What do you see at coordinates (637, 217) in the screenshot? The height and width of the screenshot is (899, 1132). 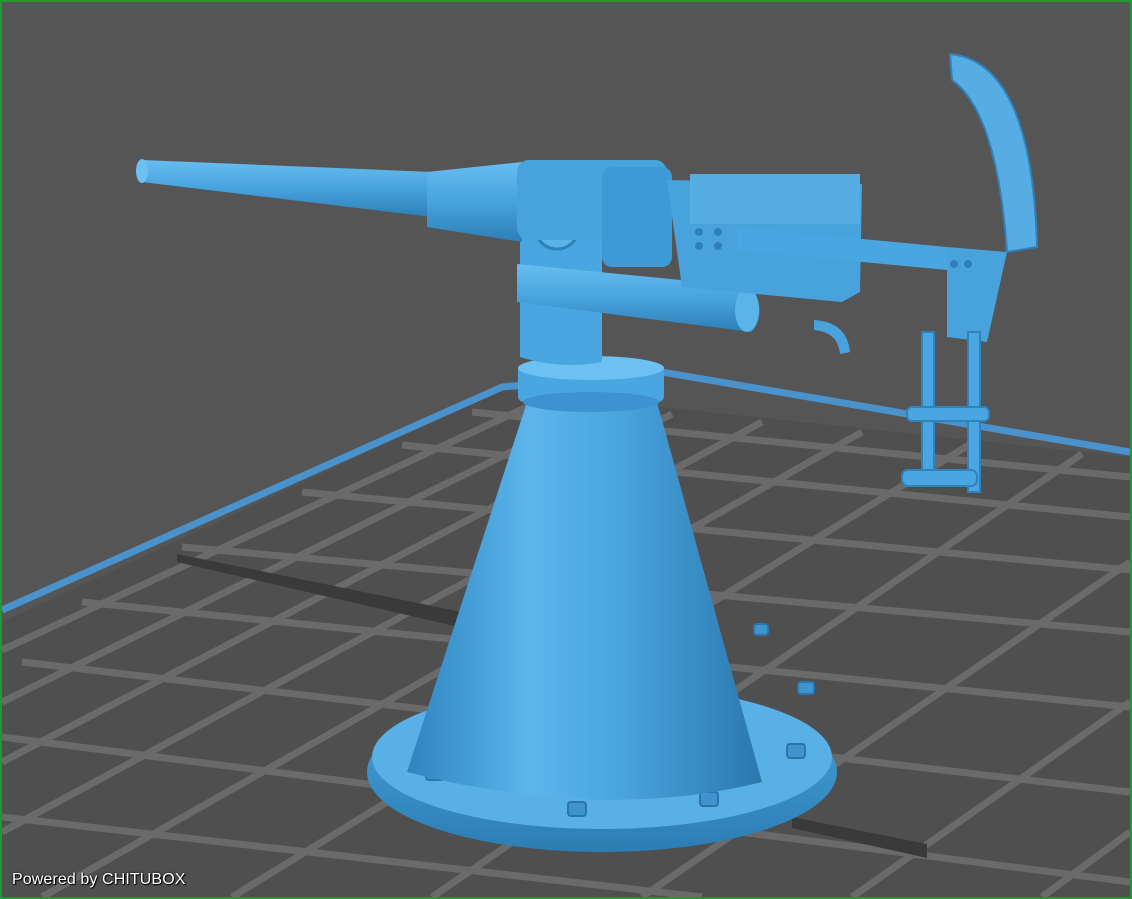 I see `cradle-band` at bounding box center [637, 217].